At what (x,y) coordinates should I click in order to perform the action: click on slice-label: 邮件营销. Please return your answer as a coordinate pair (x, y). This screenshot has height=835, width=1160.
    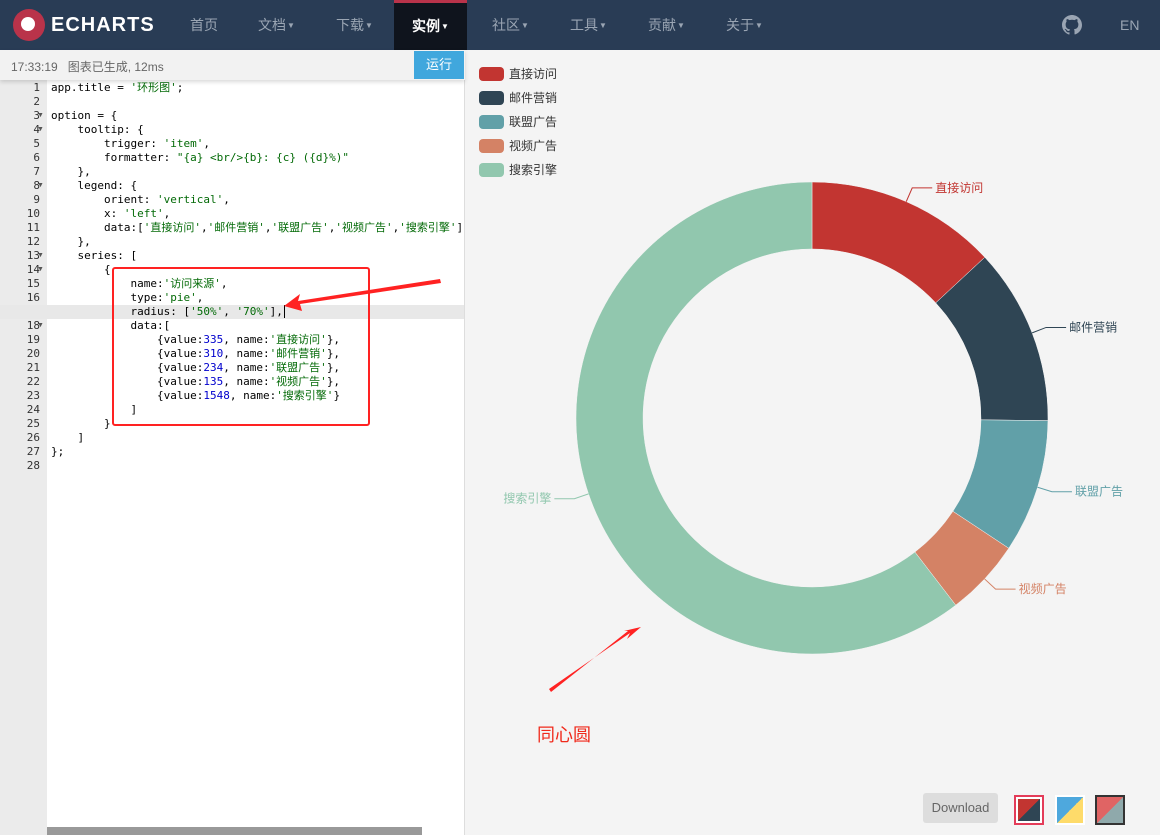
    Looking at the image, I should click on (1093, 327).